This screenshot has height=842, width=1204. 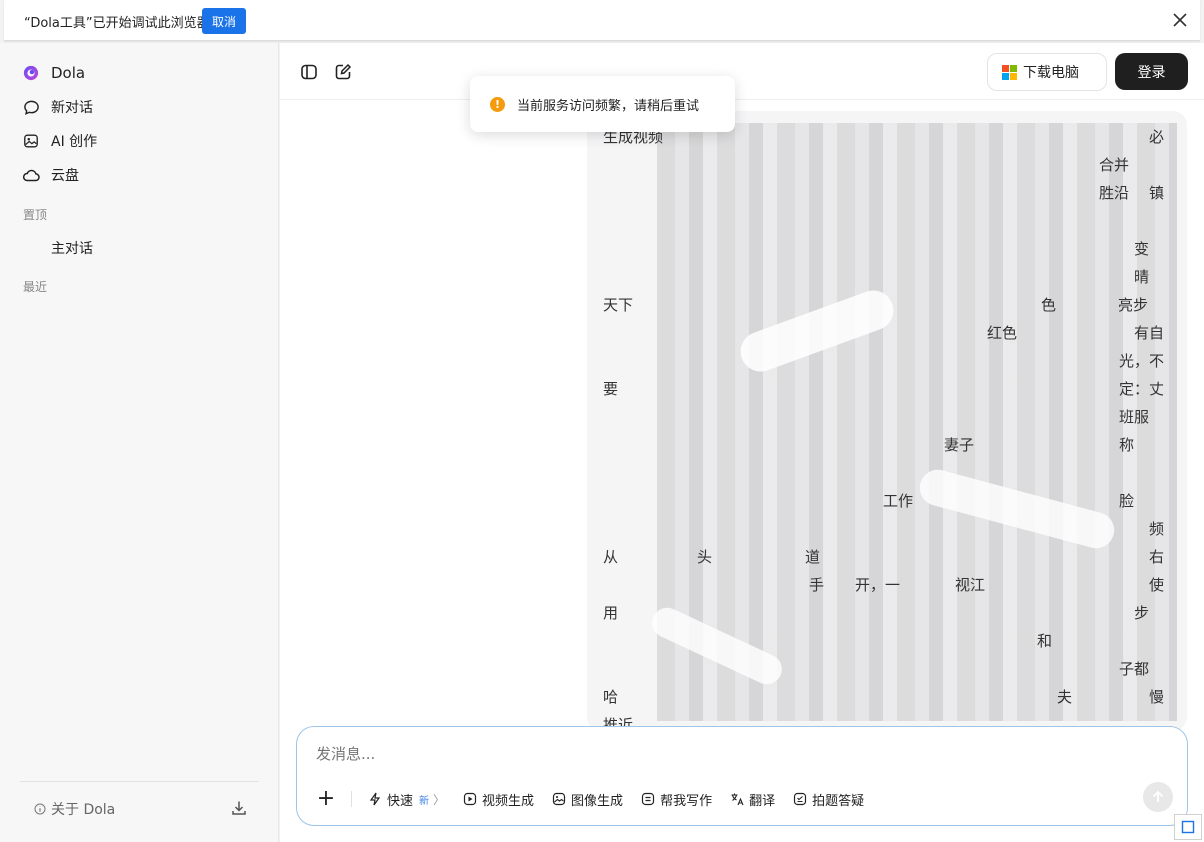 I want to click on camera-question-icon, so click(x=800, y=799).